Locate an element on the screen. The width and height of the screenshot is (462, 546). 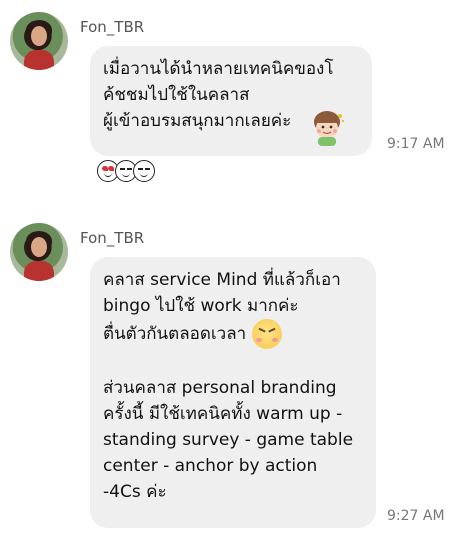
grinning-blush-emoji-icon is located at coordinates (267, 334).